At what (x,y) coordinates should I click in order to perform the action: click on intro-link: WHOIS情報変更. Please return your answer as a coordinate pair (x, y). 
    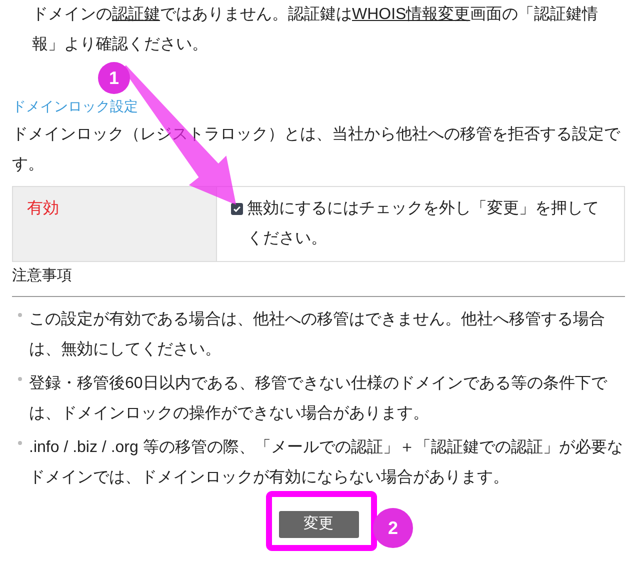
    Looking at the image, I should click on (411, 14).